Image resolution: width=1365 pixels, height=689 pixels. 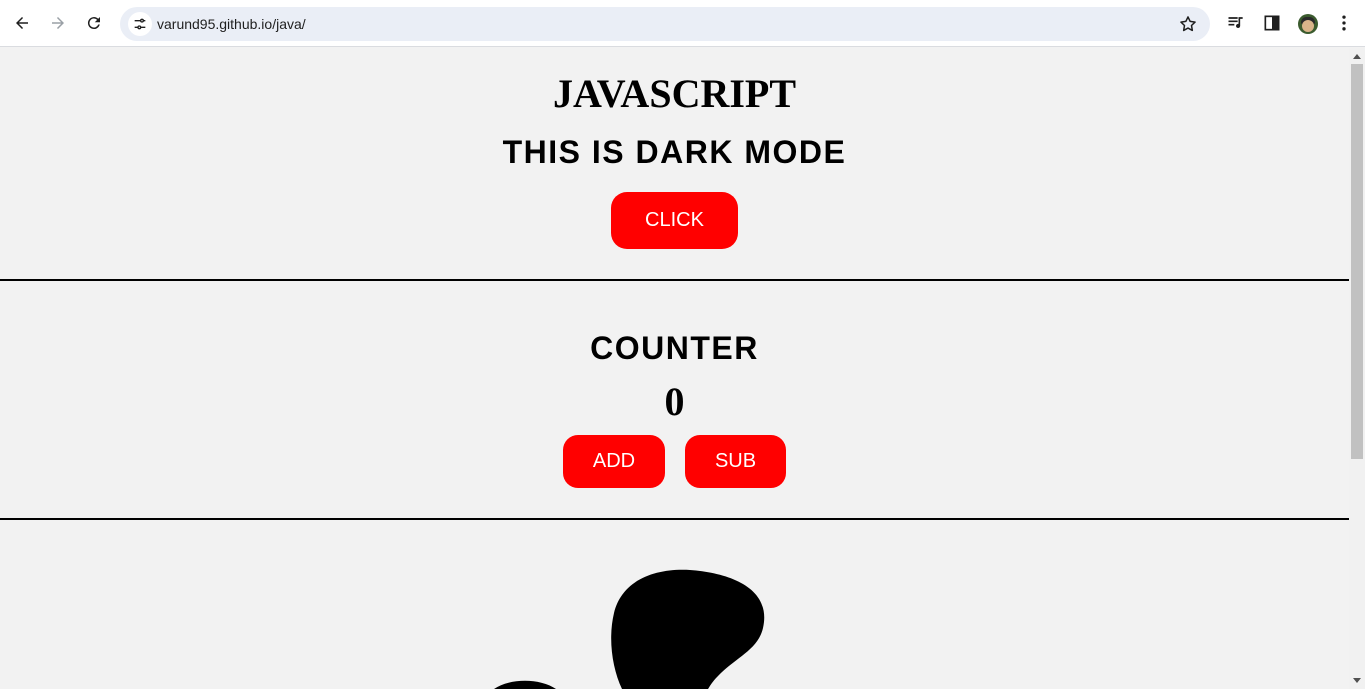 What do you see at coordinates (735, 461) in the screenshot?
I see `sub-button: SUB` at bounding box center [735, 461].